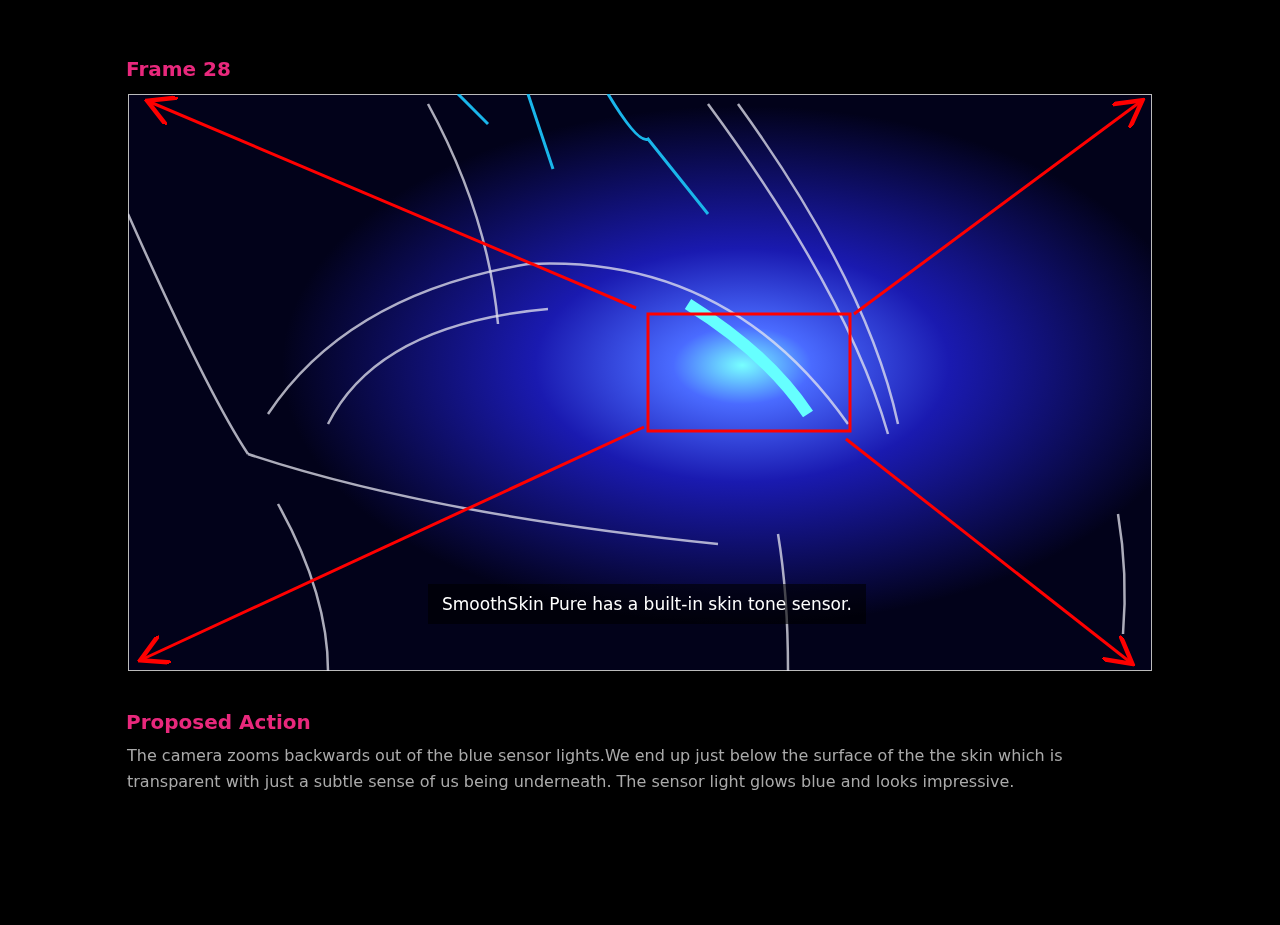 The height and width of the screenshot is (925, 1280). Describe the element at coordinates (647, 604) in the screenshot. I see `caption-text: SmoothSkin Pure has a built-in skin tone sensor.` at that location.